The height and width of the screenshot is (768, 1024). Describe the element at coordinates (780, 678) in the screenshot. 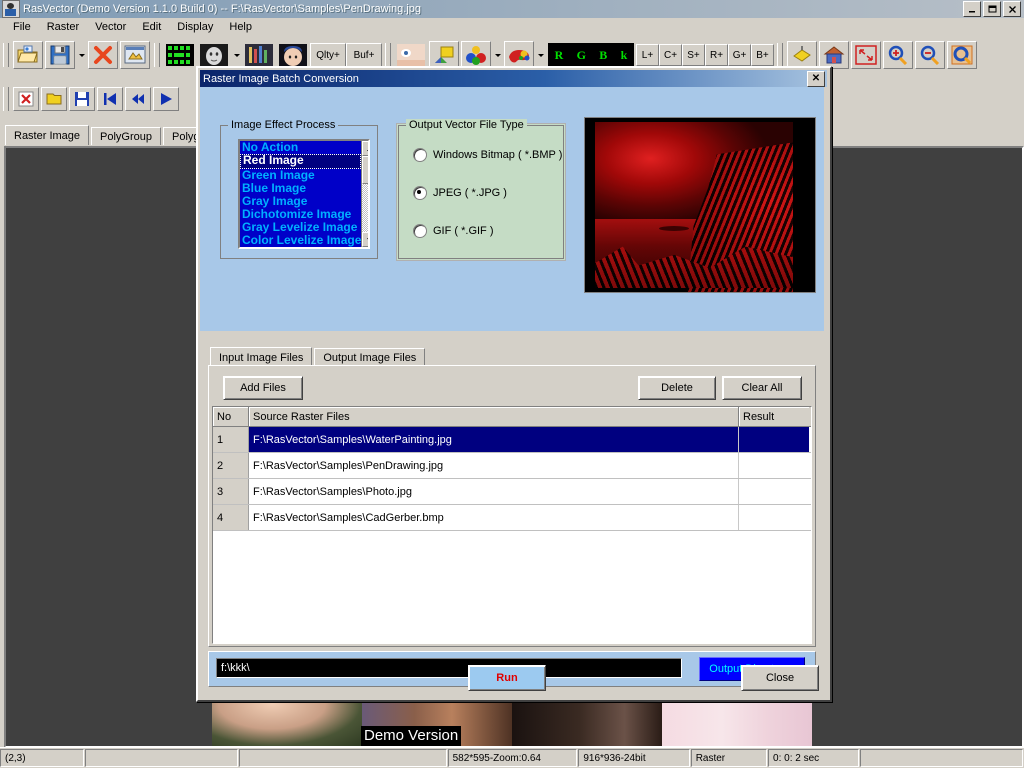

I see `close-dialog-button: Close` at that location.